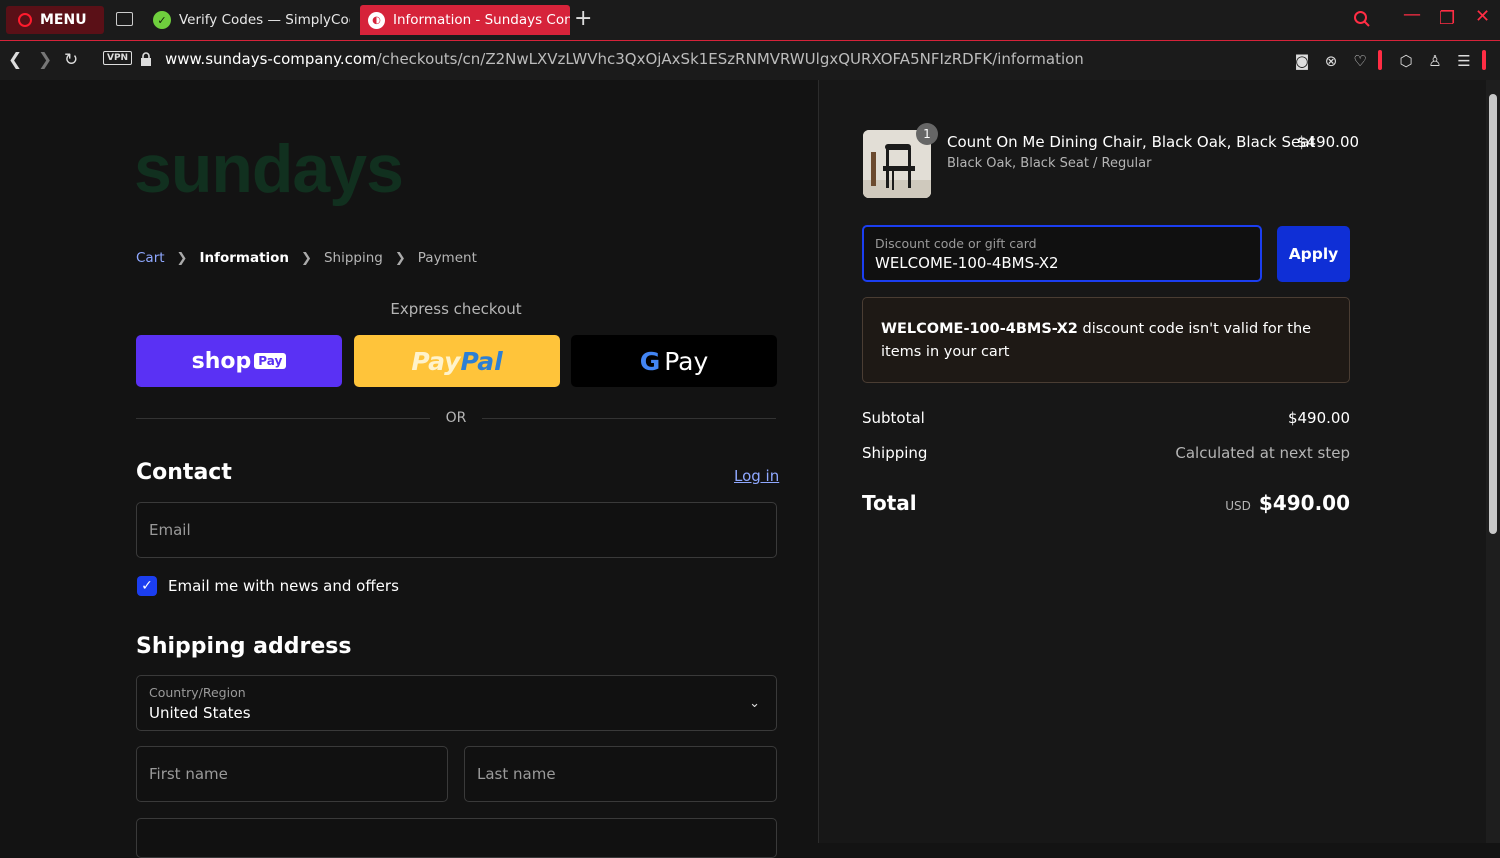 This screenshot has height=858, width=1500. I want to click on subtotal-label: Subtotal, so click(893, 418).